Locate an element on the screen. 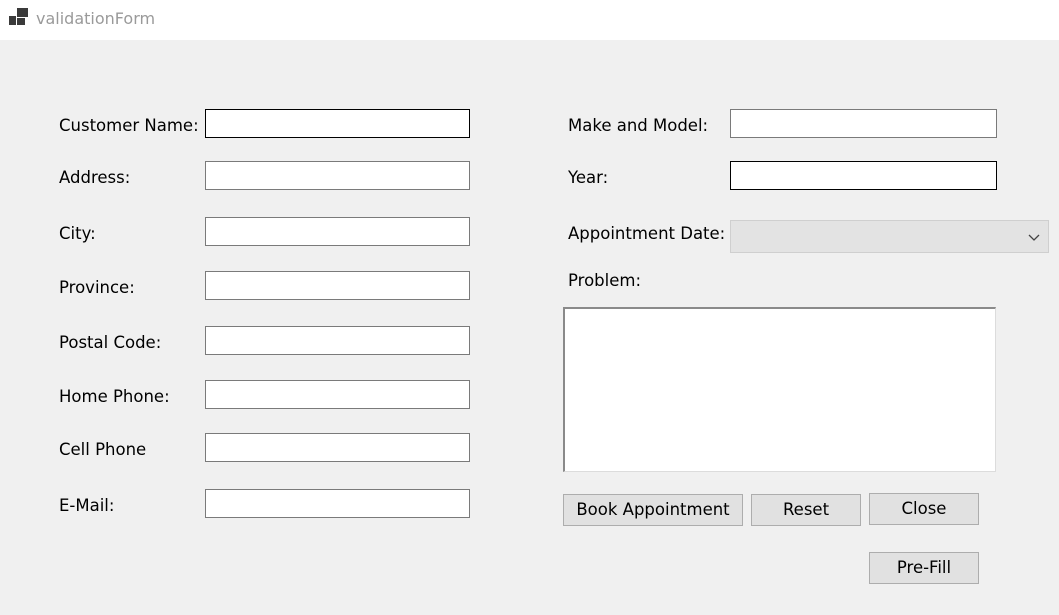  title-bar: validationForm is located at coordinates (529, 20).